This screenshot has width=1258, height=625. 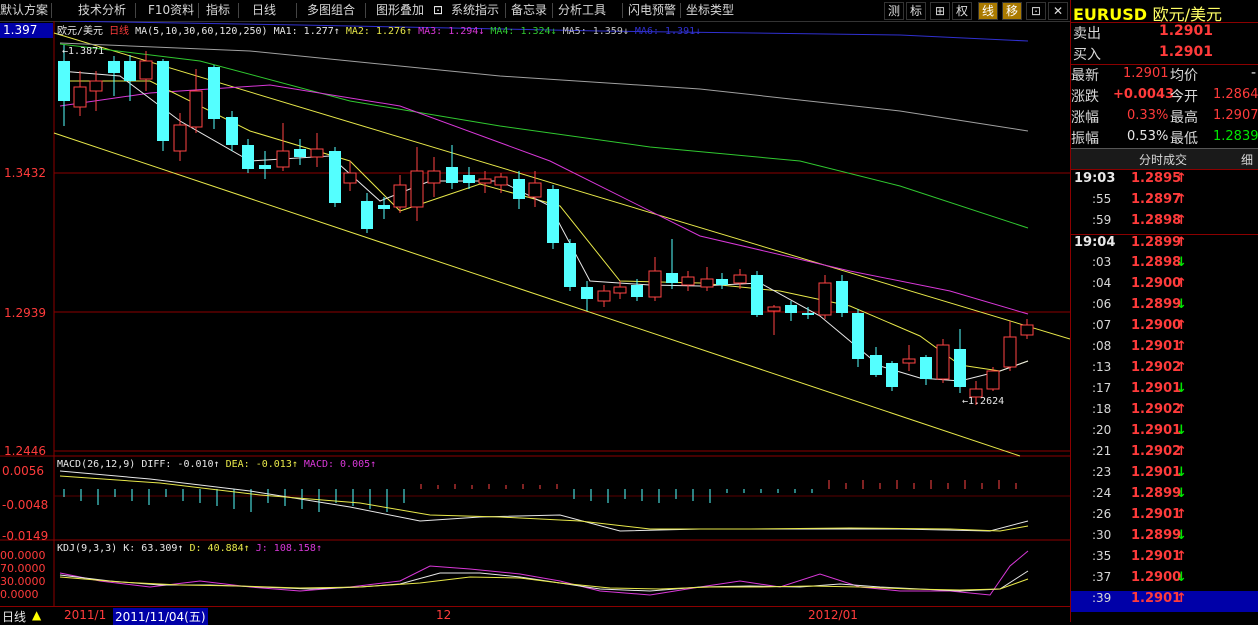 I want to click on rights-button: 权, so click(x=962, y=11).